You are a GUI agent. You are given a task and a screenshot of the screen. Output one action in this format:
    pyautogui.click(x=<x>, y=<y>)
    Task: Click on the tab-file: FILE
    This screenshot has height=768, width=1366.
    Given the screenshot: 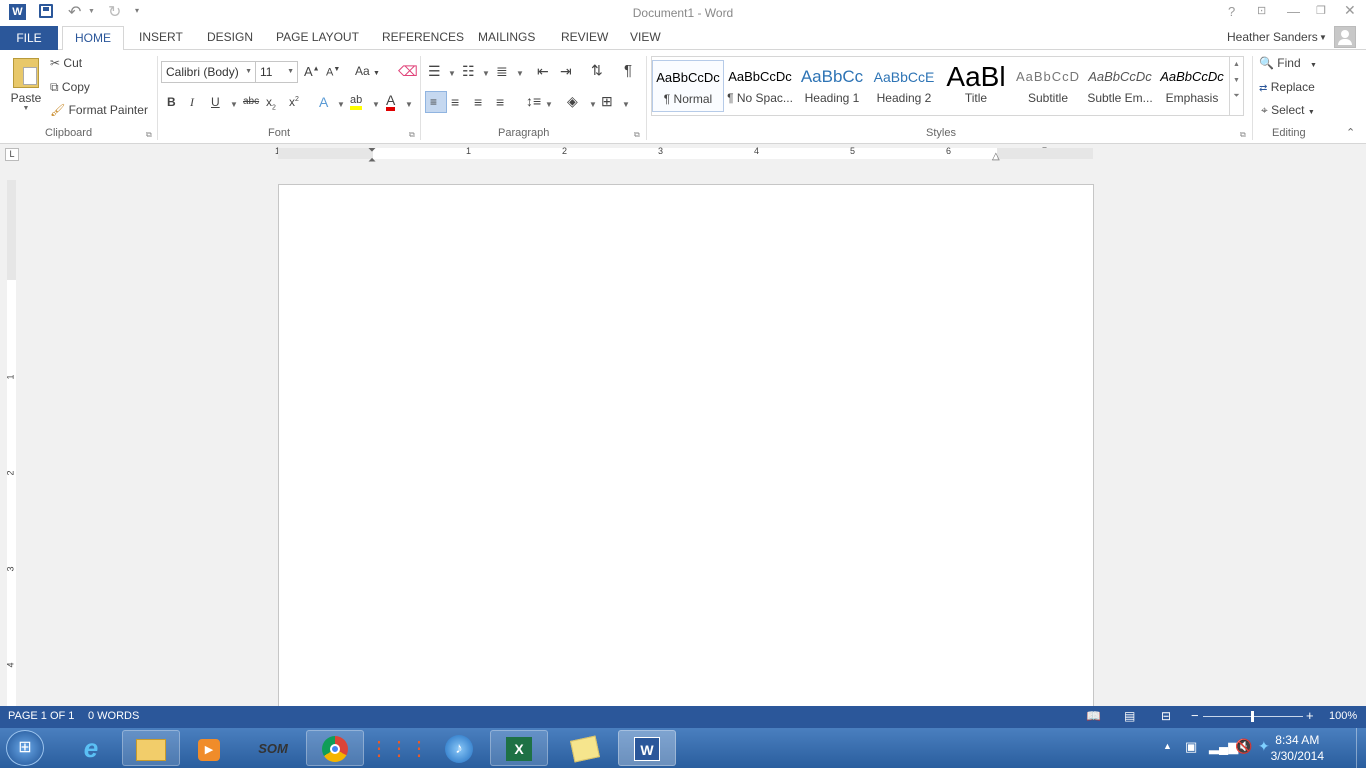 What is the action you would take?
    pyautogui.click(x=29, y=38)
    